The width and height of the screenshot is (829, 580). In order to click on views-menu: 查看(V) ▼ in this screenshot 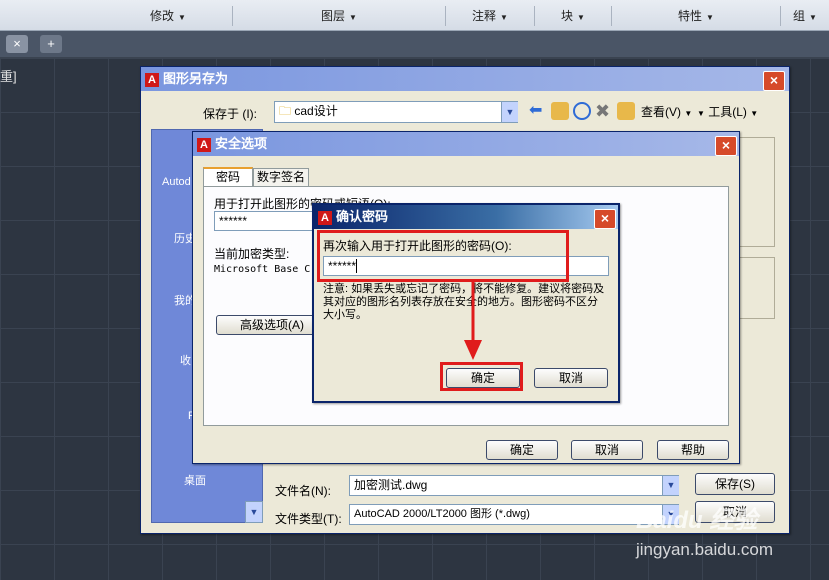, I will do `click(666, 111)`.